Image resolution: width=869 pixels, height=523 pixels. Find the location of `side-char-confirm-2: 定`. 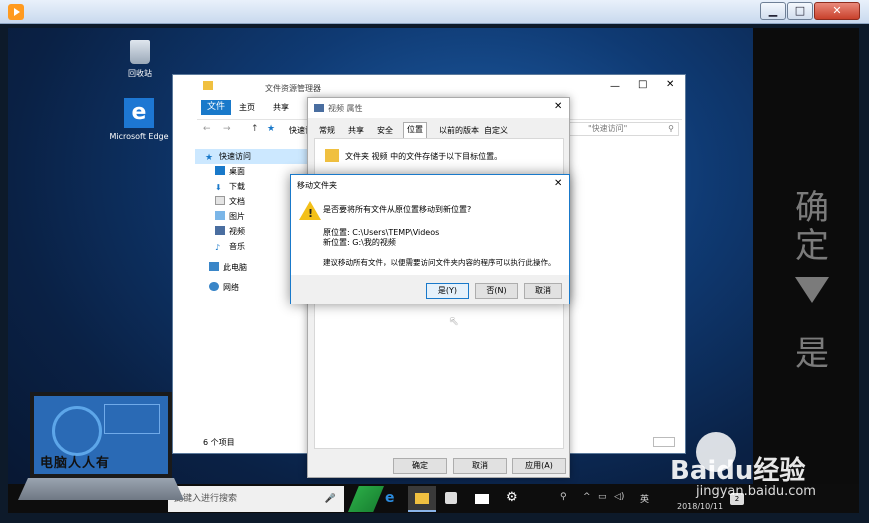

side-char-confirm-2: 定 is located at coordinates (812, 246).